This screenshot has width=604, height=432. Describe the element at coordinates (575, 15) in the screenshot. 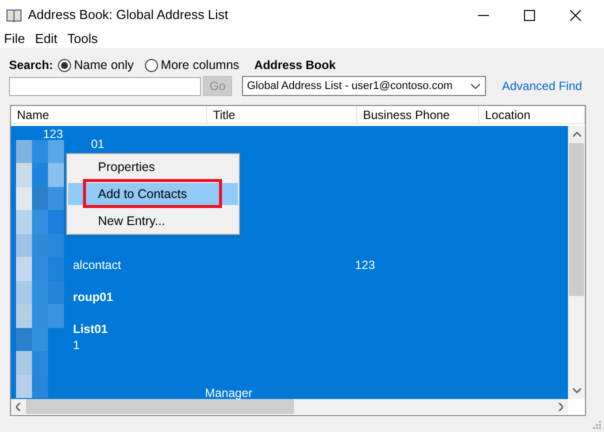

I see `close-icon` at that location.